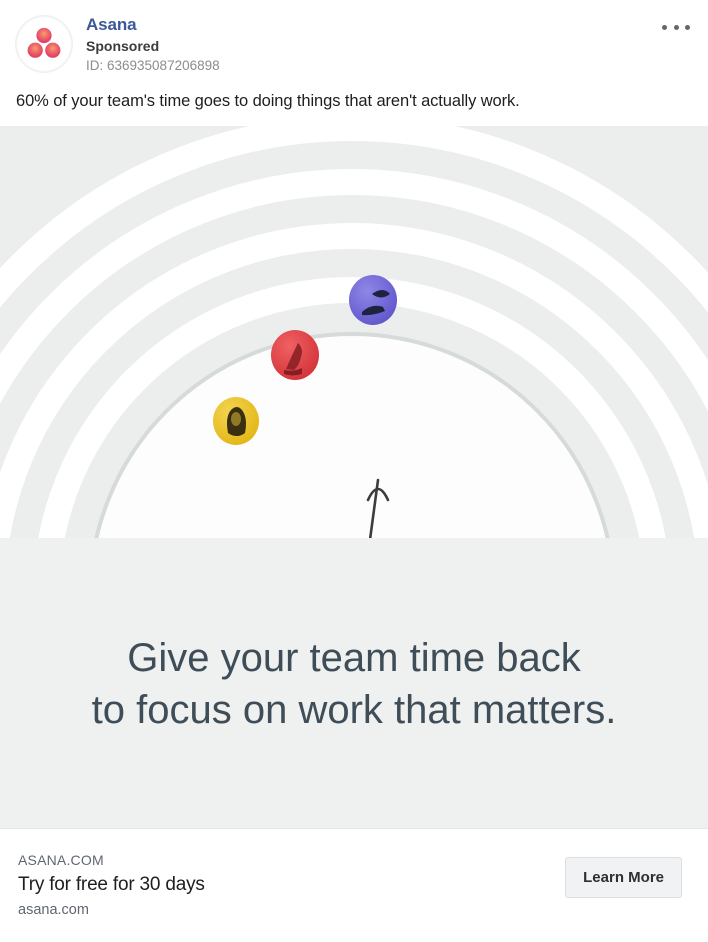  I want to click on footer-headline: Try for free for 30 days, so click(111, 884).